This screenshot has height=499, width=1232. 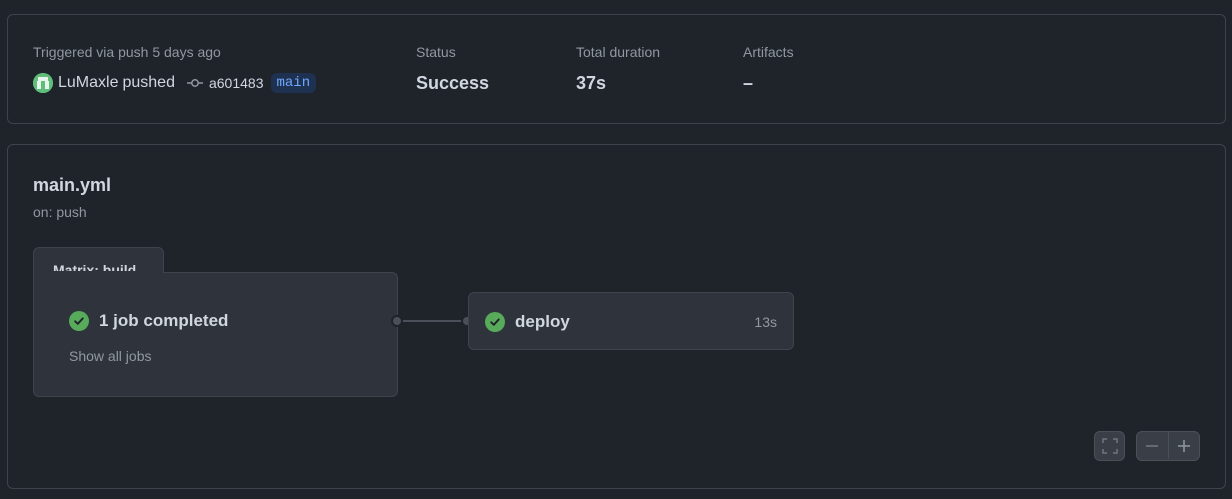 I want to click on show-all-jobs-link: Show all jobs, so click(x=110, y=356).